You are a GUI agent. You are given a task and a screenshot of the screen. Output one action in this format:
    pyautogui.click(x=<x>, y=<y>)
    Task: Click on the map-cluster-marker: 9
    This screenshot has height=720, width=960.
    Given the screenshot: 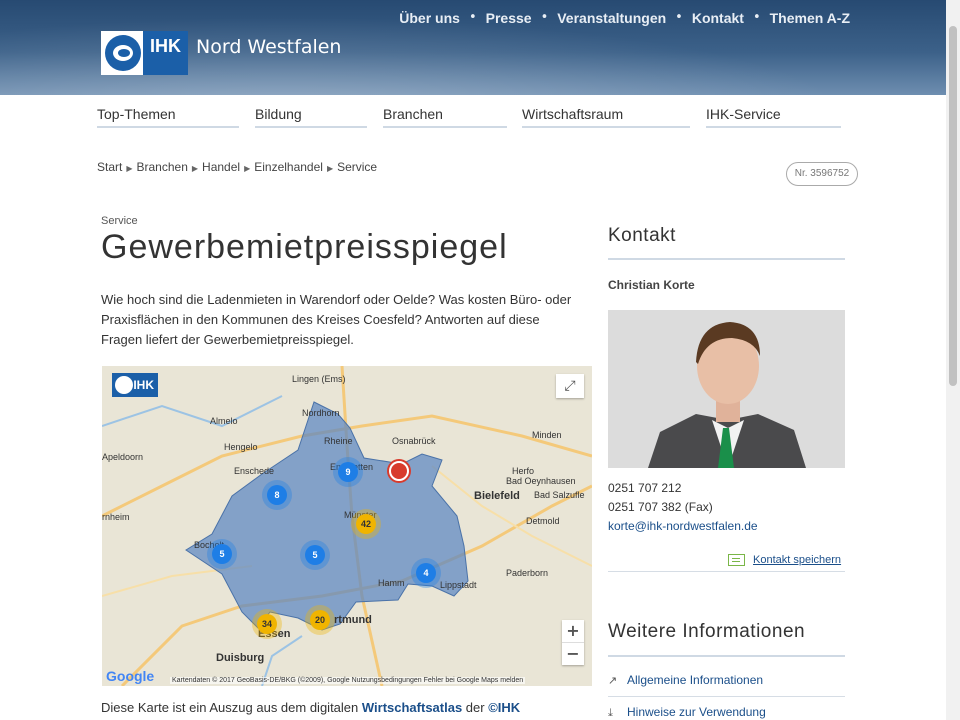 What is the action you would take?
    pyautogui.click(x=348, y=472)
    